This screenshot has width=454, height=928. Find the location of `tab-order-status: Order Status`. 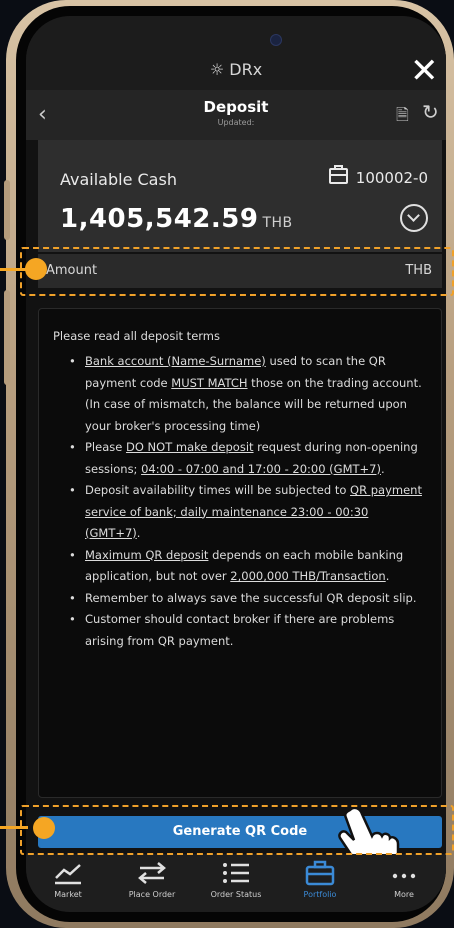

tab-order-status: Order Status is located at coordinates (236, 883).